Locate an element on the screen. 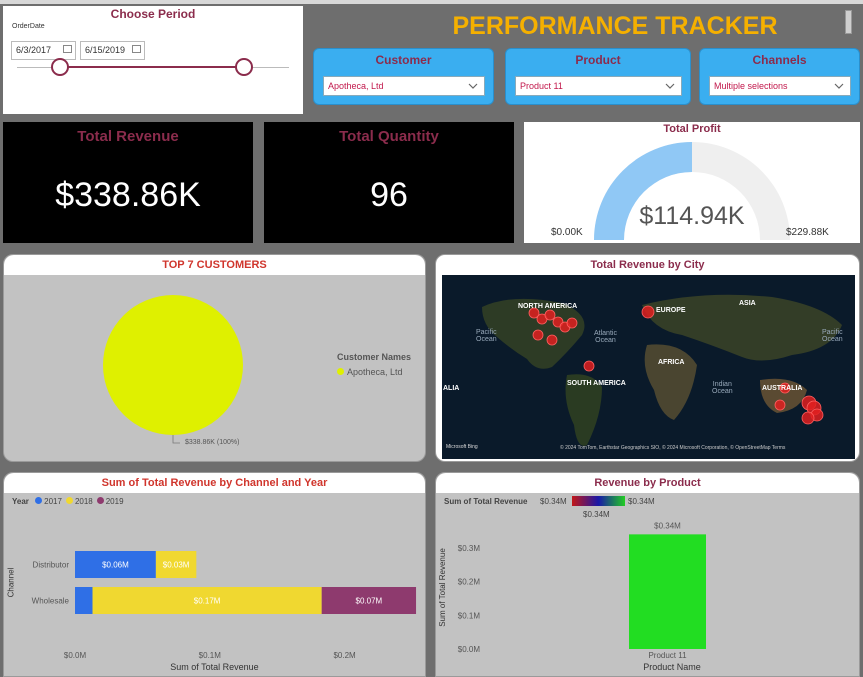 This screenshot has height=677, width=863. total-revenue-card: Total Revenue $338.86K is located at coordinates (128, 182).